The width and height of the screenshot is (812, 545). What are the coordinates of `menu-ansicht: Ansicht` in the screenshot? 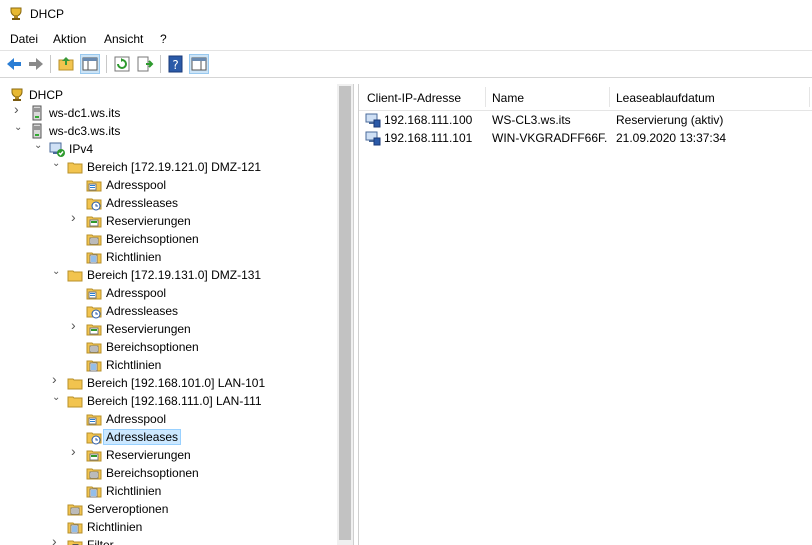 It's located at (123, 39).